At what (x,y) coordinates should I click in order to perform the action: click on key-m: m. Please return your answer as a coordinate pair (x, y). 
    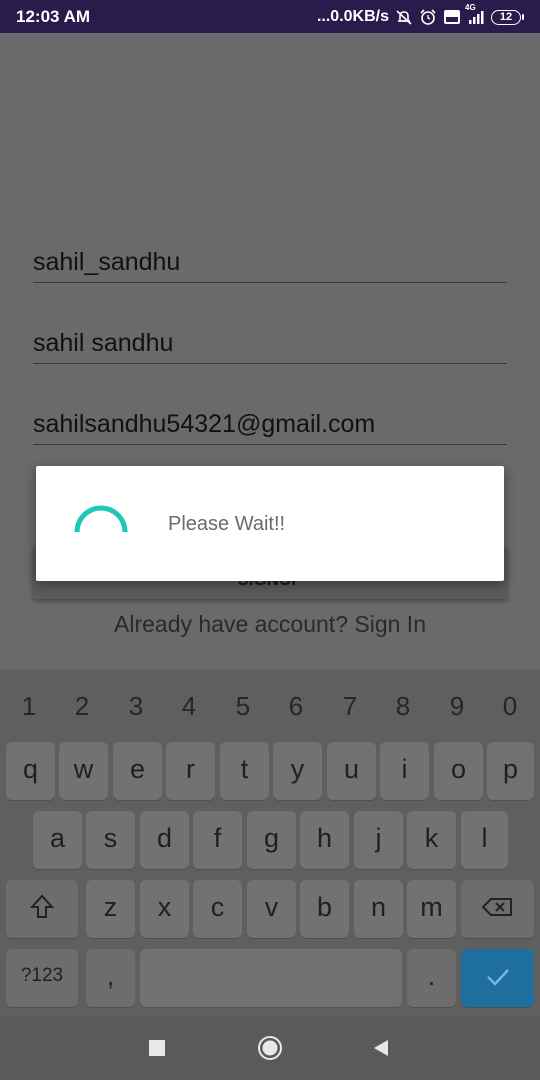
    Looking at the image, I should click on (431, 909).